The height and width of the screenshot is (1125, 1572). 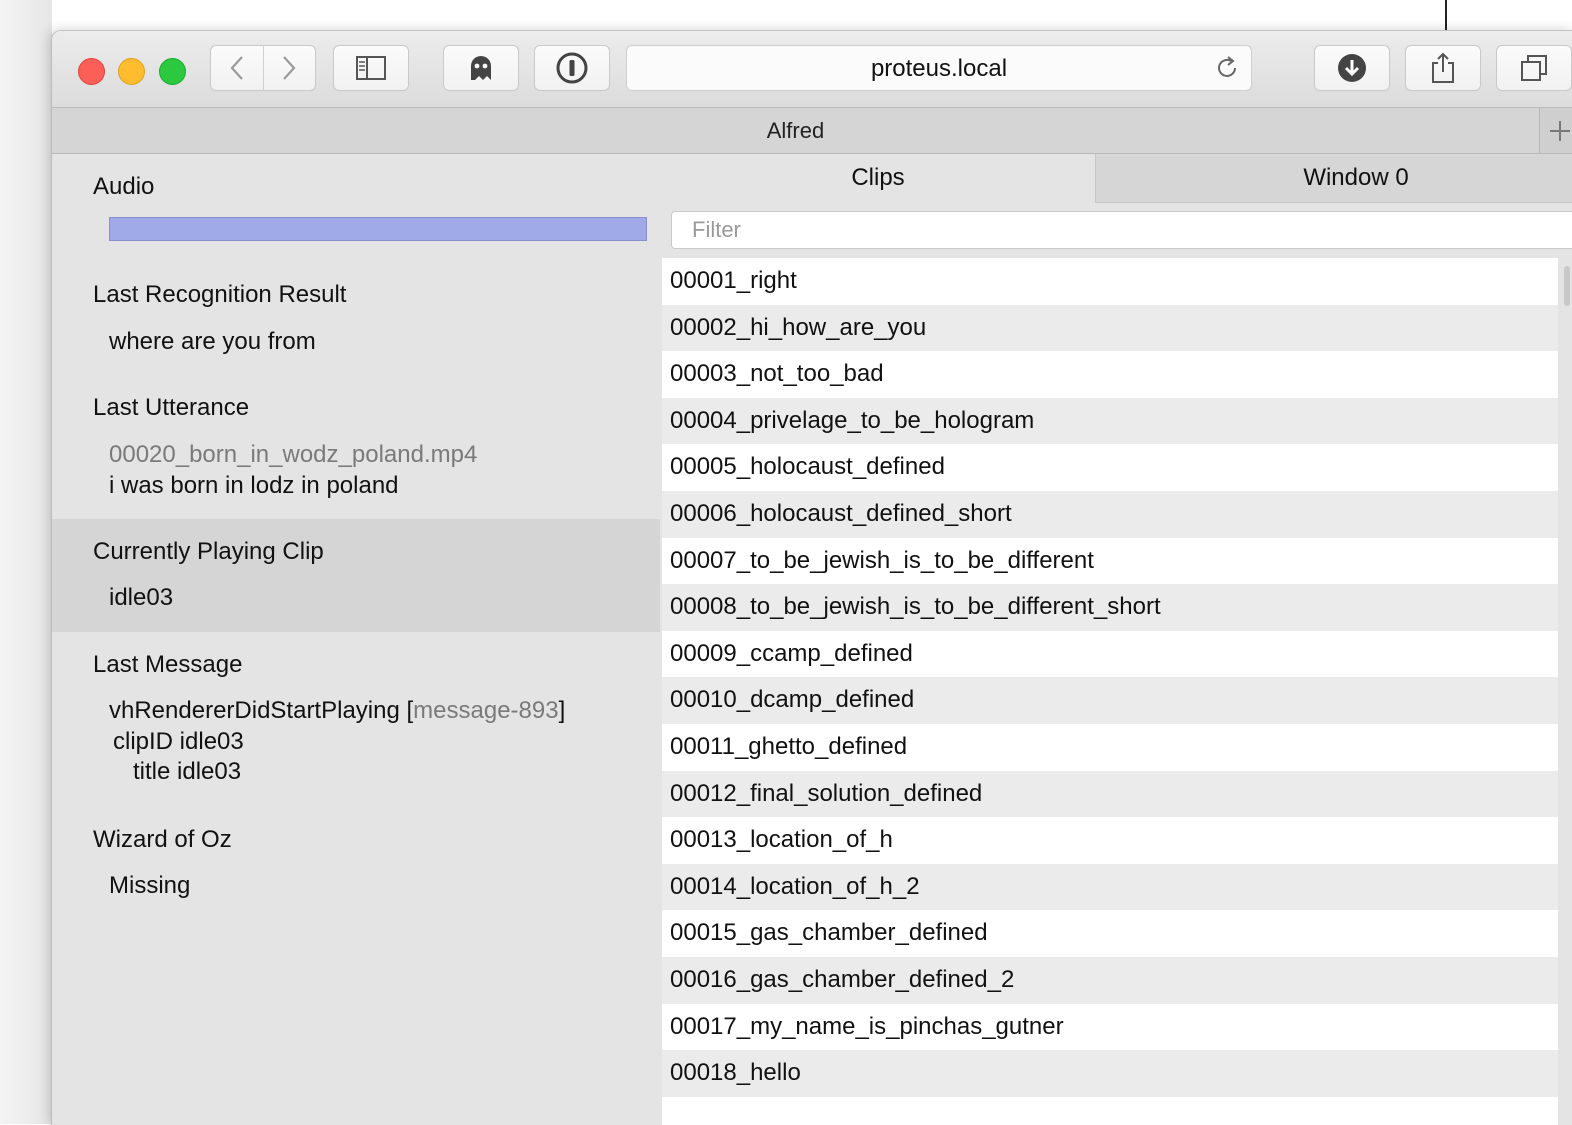 I want to click on tab-clips: Clips, so click(x=878, y=178).